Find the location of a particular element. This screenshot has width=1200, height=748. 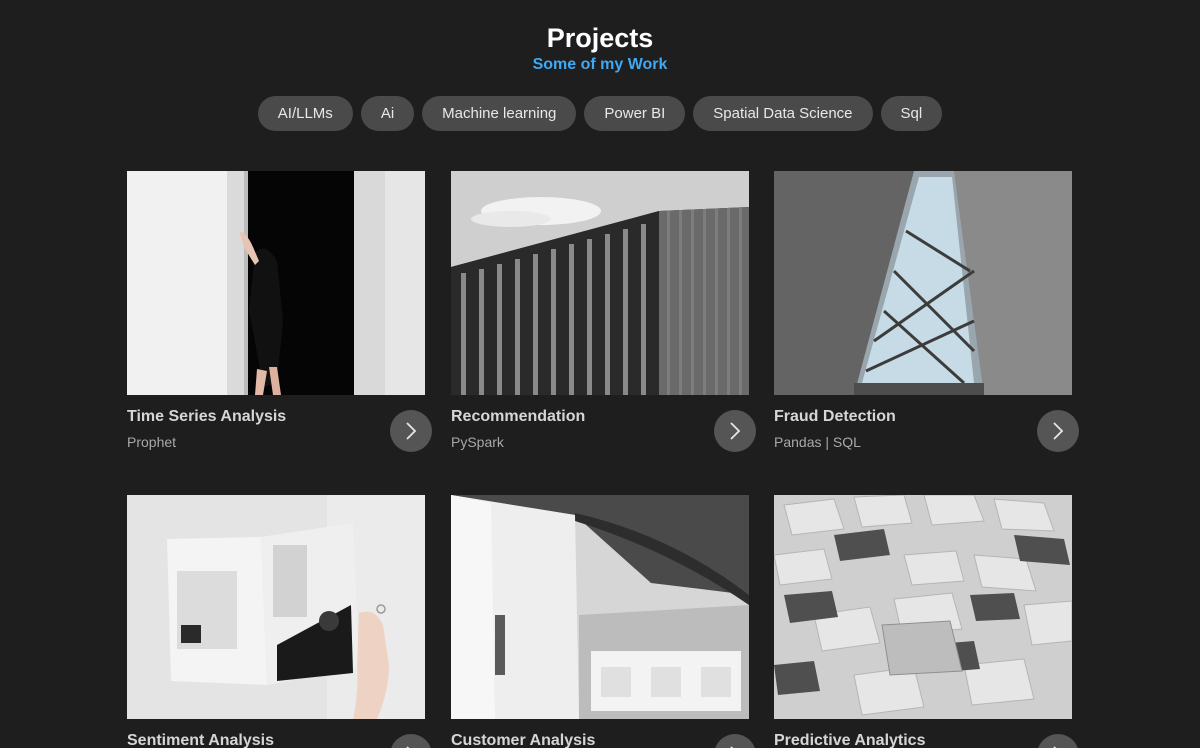

filter-chip-sql: Sql is located at coordinates (911, 113).